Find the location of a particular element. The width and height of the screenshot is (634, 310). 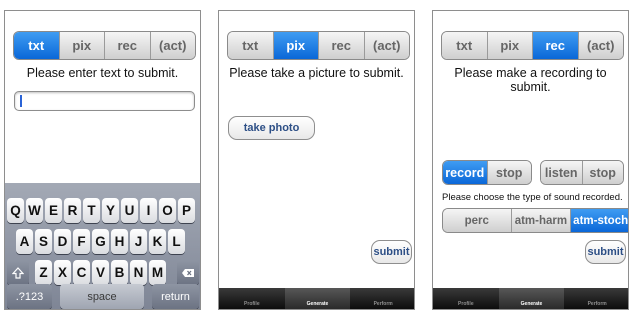

key-y: Y is located at coordinates (110, 210).